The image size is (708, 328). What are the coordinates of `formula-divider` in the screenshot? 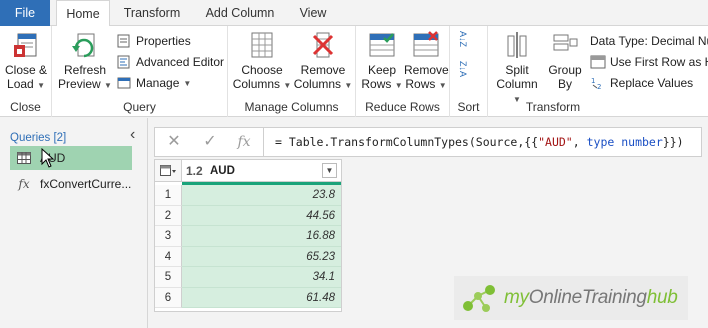 It's located at (263, 142).